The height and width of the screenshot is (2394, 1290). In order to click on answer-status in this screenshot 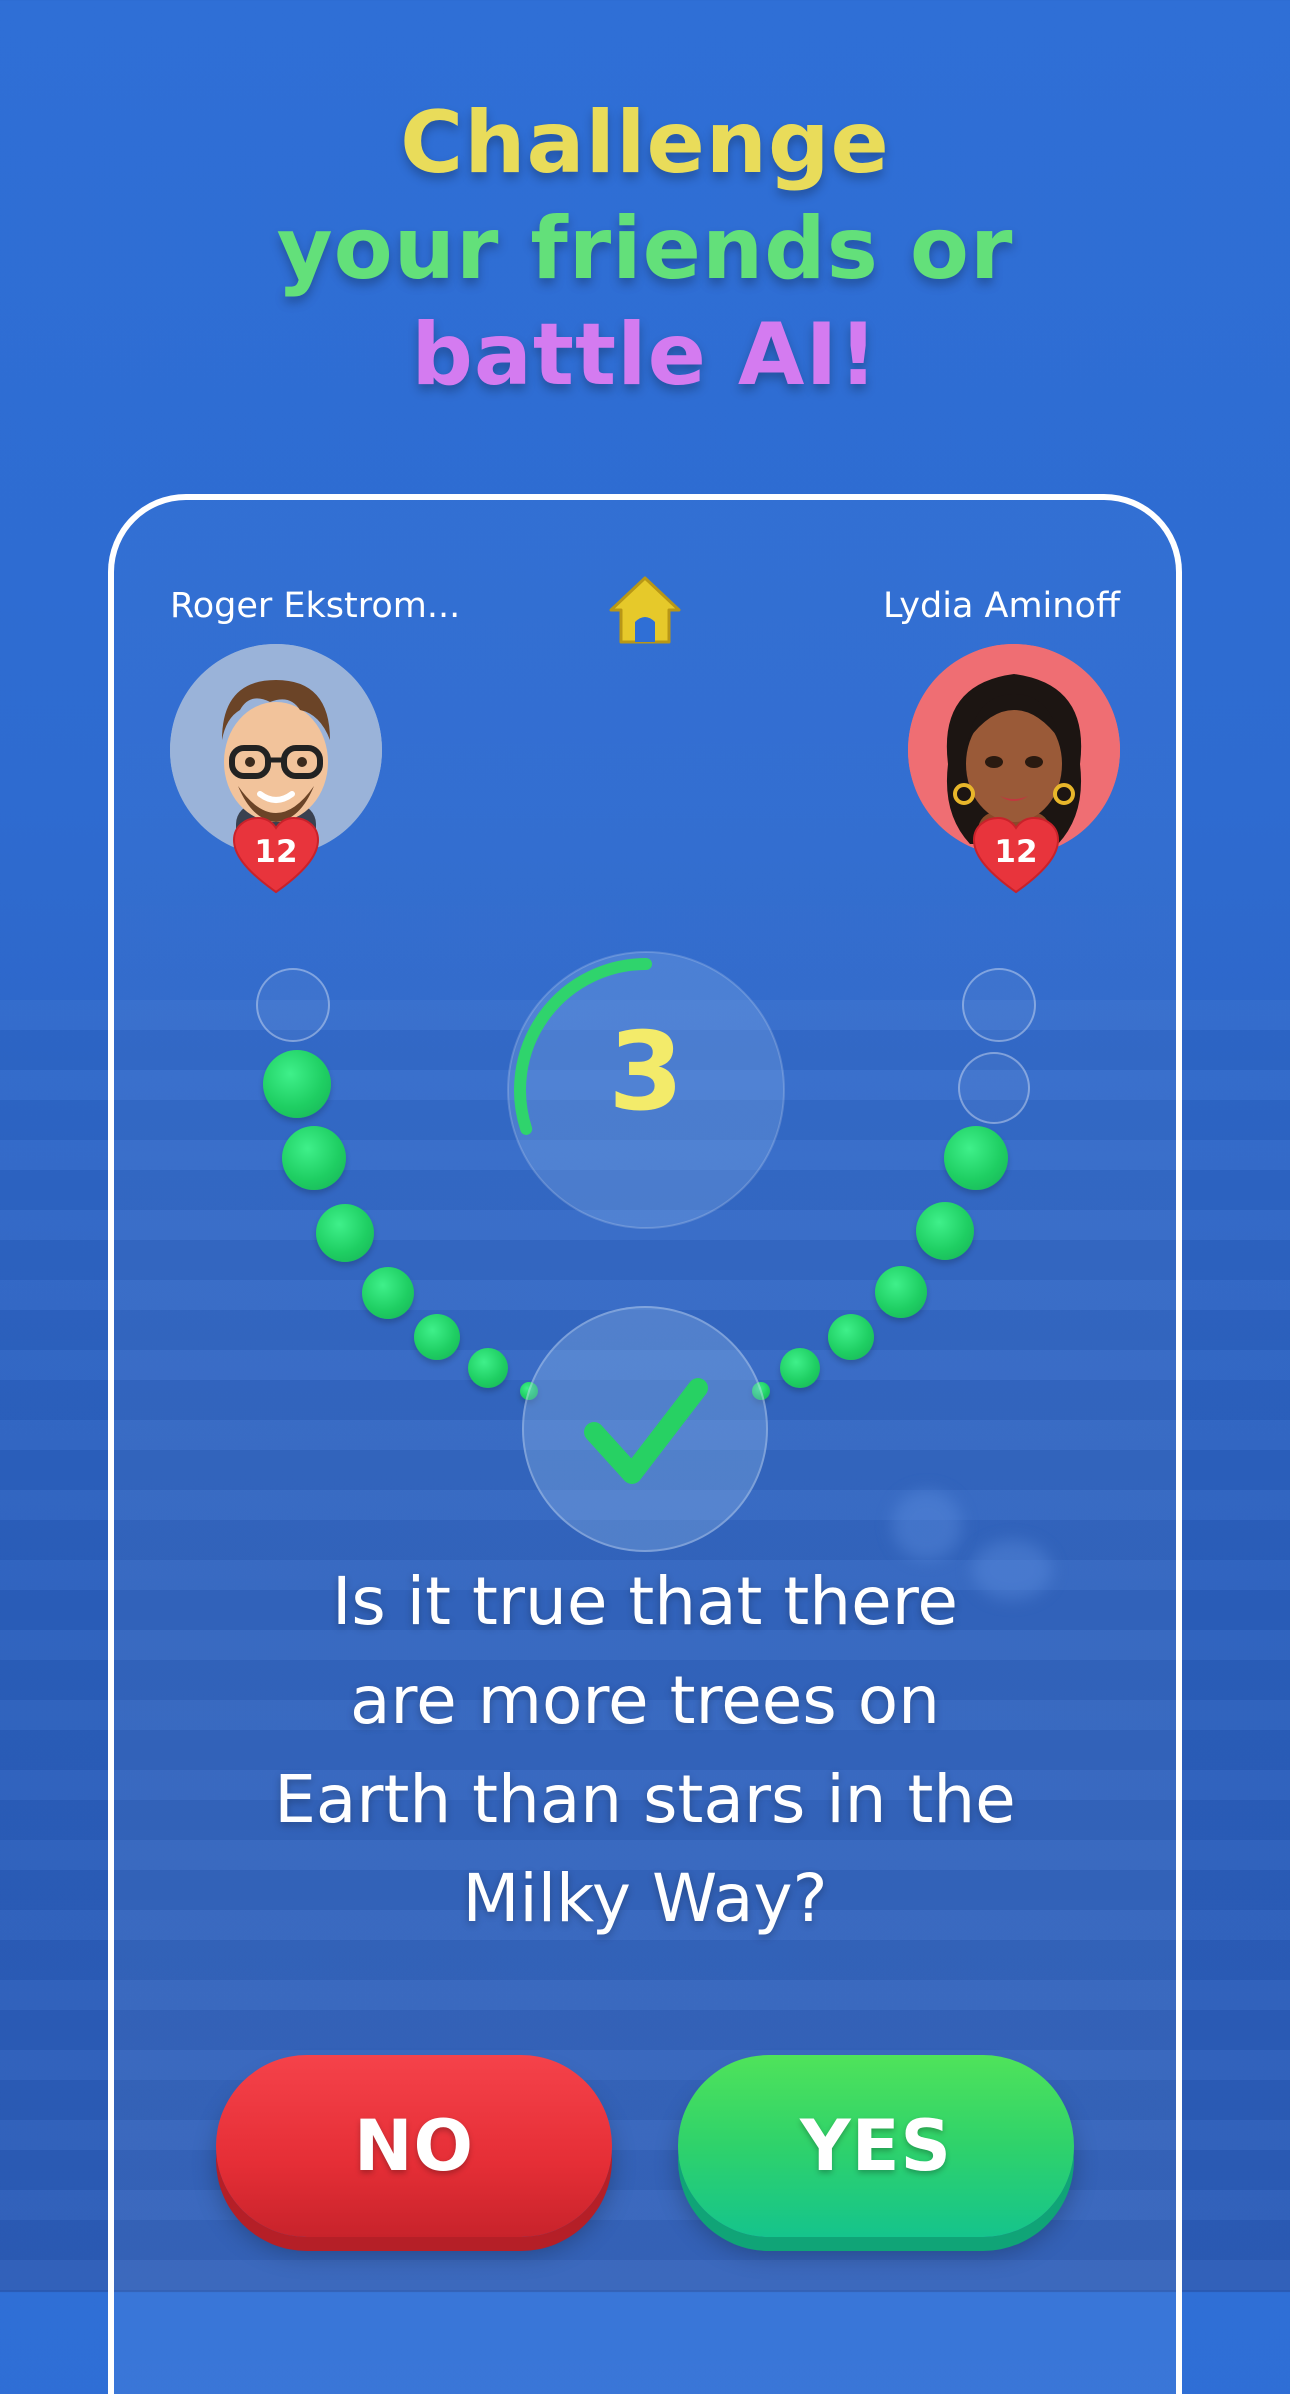, I will do `click(645, 1429)`.